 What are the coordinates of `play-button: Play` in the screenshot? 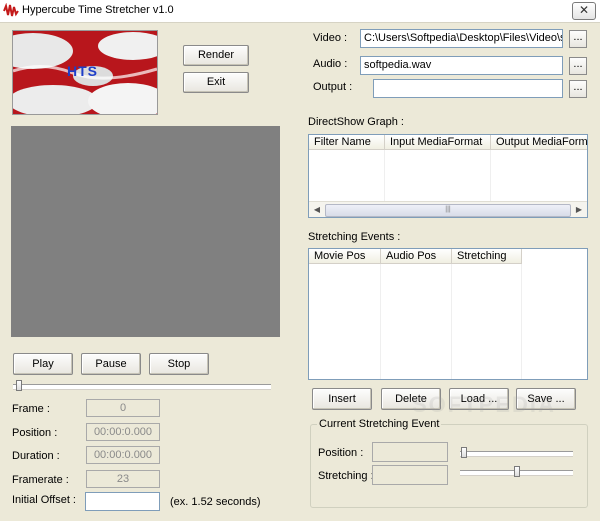 It's located at (43, 364).